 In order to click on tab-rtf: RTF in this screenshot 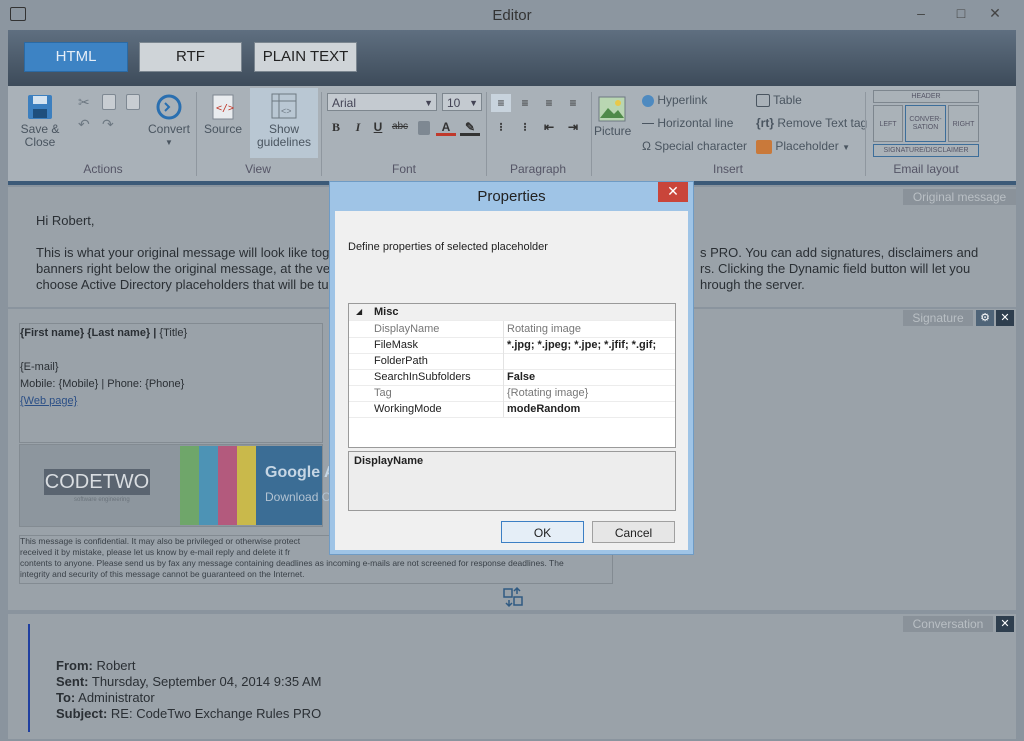, I will do `click(190, 57)`.